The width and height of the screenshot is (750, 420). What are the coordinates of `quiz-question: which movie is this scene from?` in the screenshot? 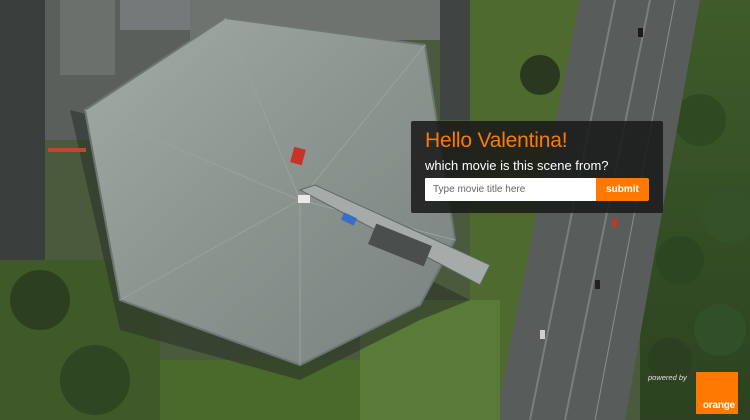 It's located at (517, 165).